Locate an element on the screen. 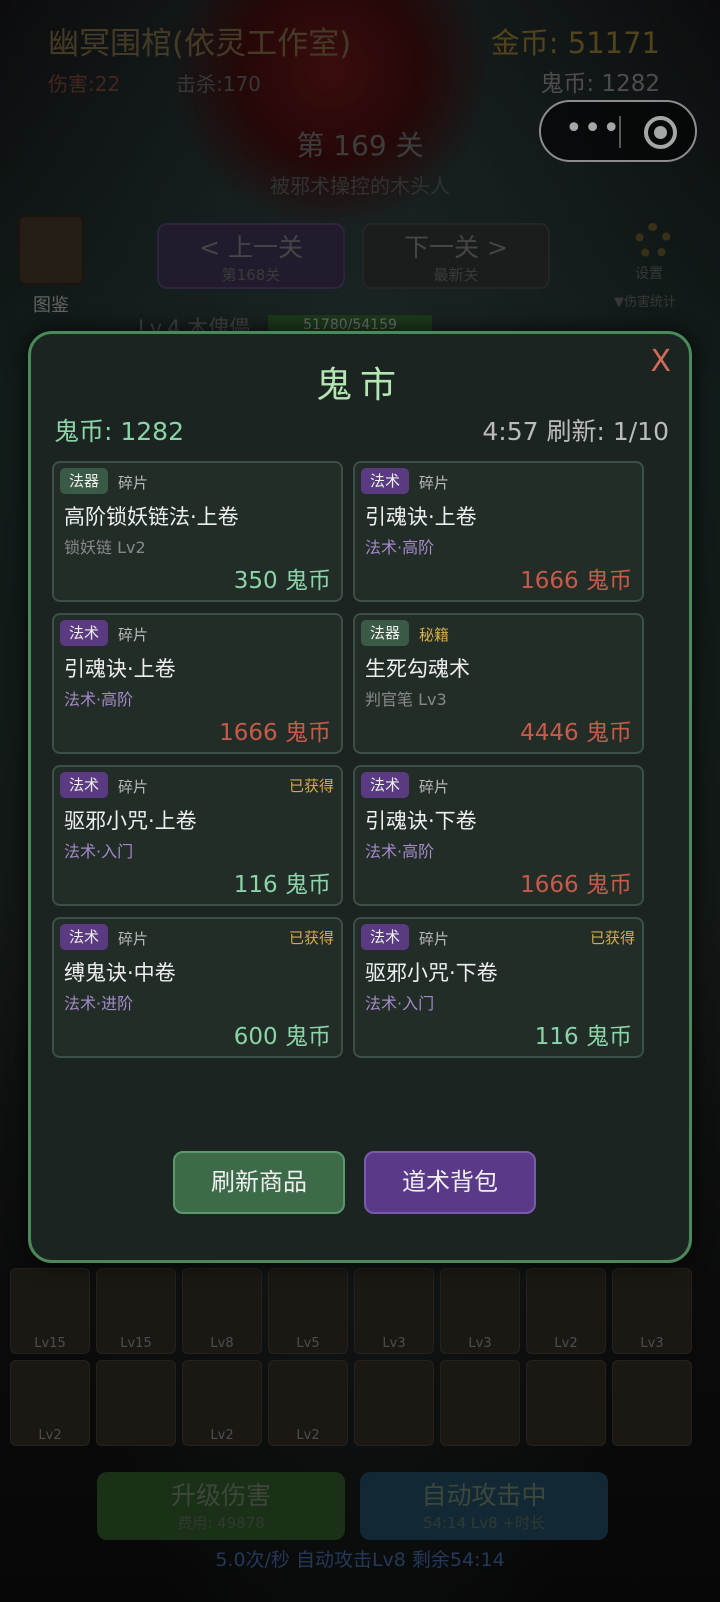  refresh-timer: 4:57 刷新: 1/10 is located at coordinates (575, 431).